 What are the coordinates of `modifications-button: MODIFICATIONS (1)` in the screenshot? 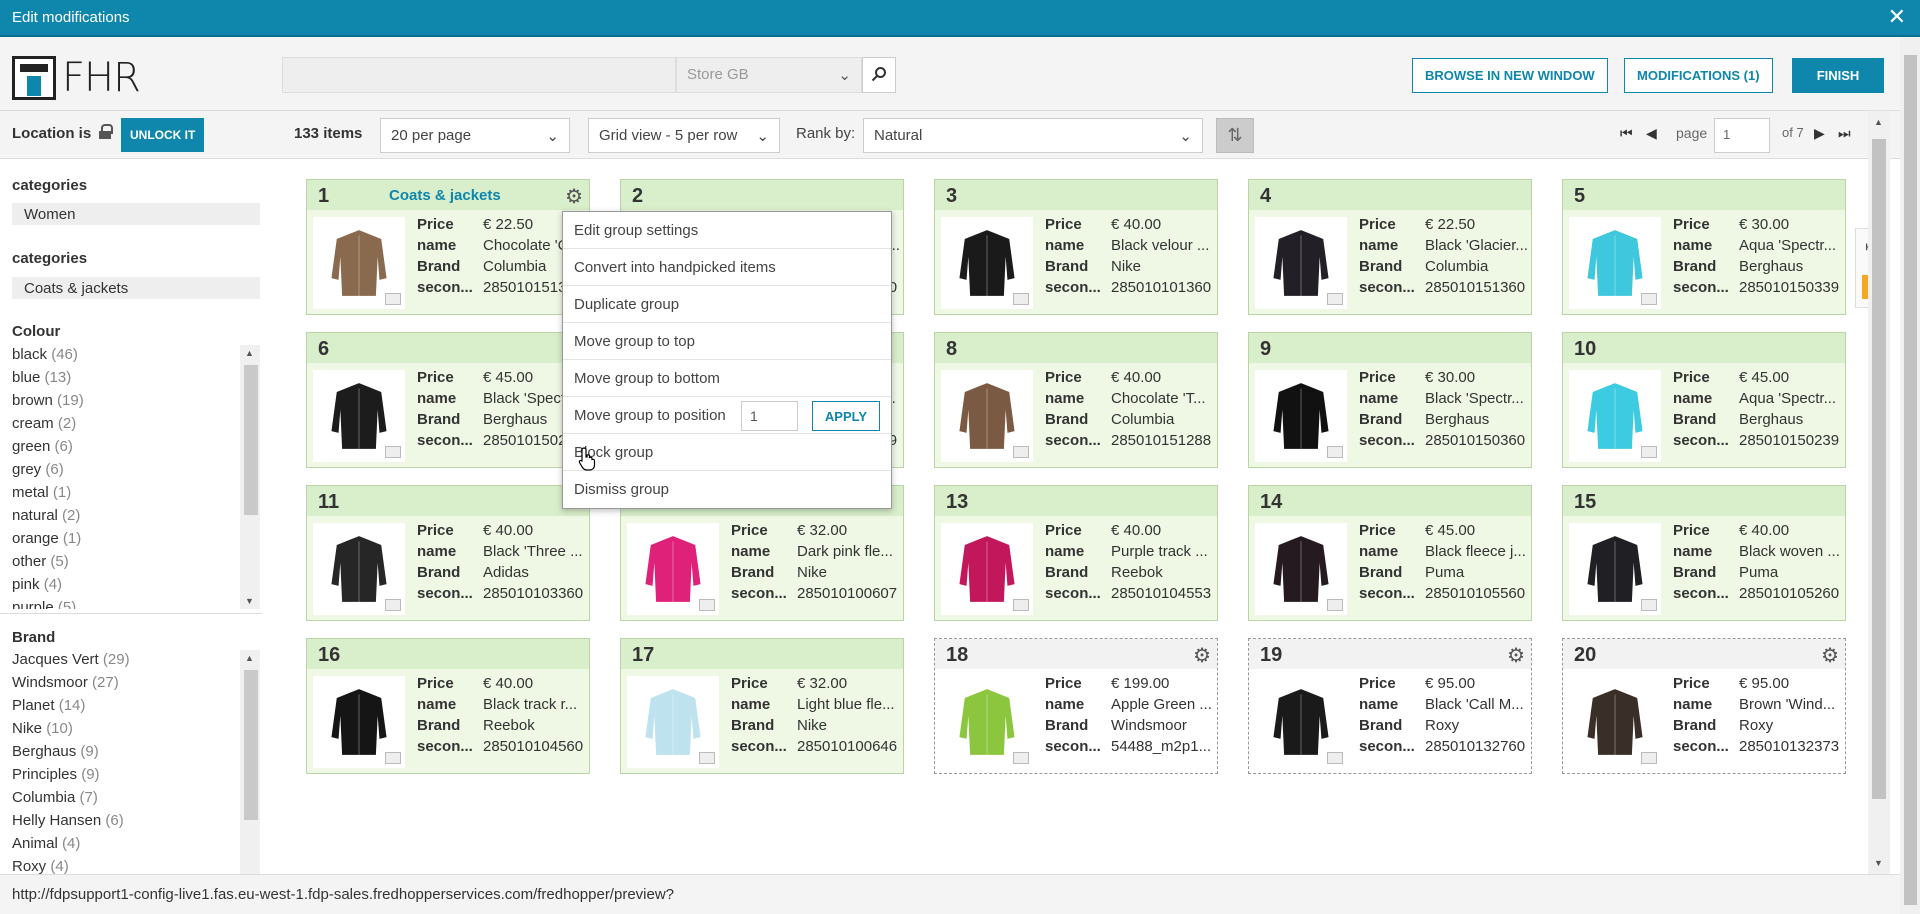 It's located at (1698, 75).